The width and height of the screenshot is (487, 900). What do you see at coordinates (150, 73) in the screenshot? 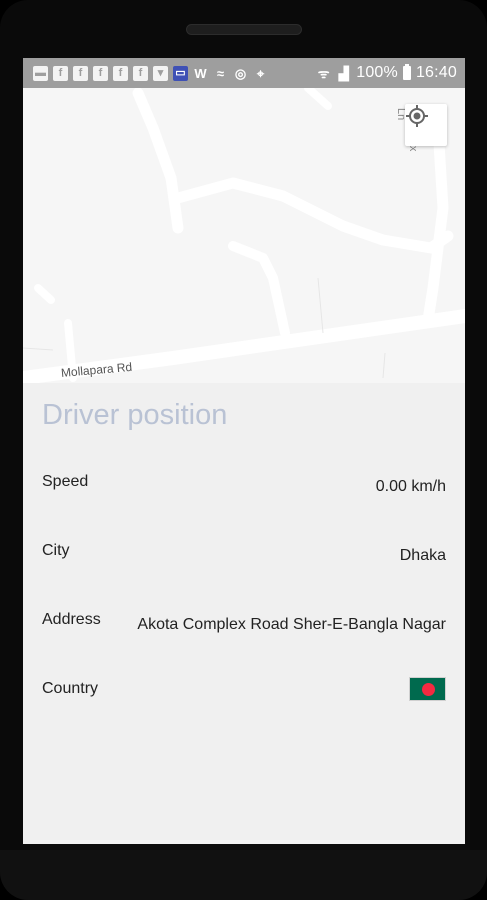
I see `notification-icons: ▬ f f f f f ▾ ▭ W ≈ ◎ ⌖` at bounding box center [150, 73].